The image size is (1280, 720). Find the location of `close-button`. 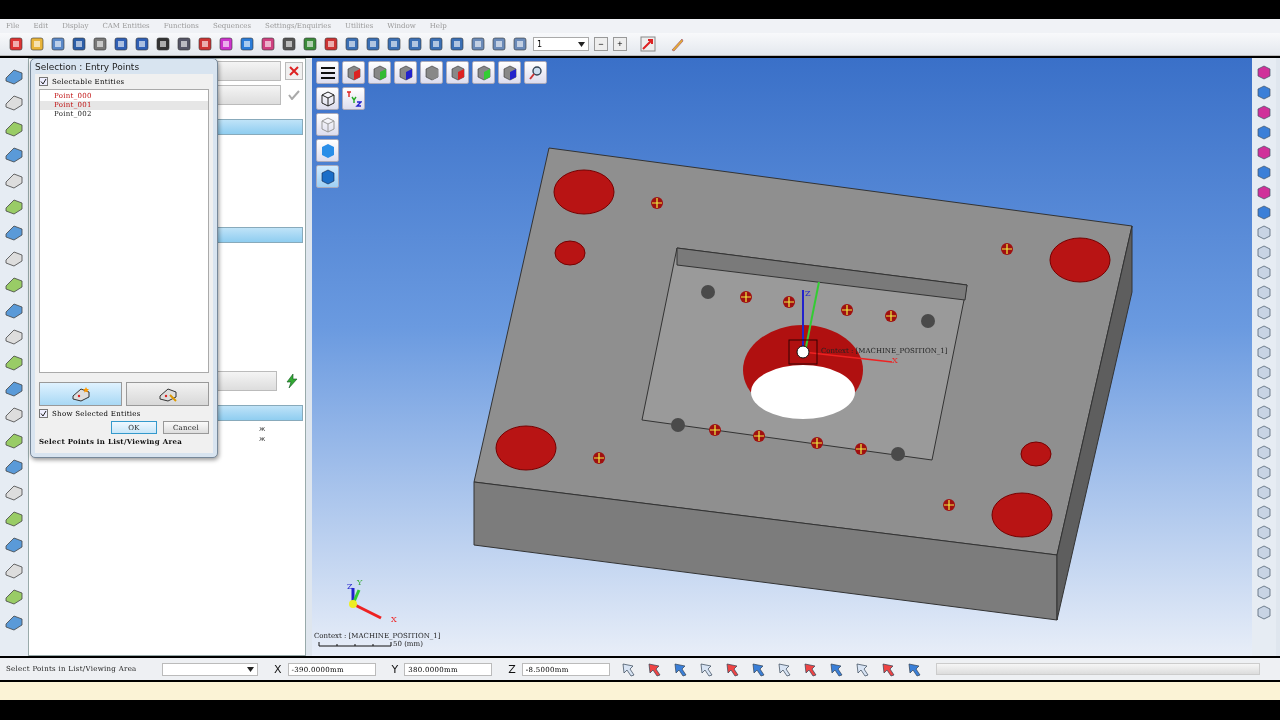

close-button is located at coordinates (294, 71).